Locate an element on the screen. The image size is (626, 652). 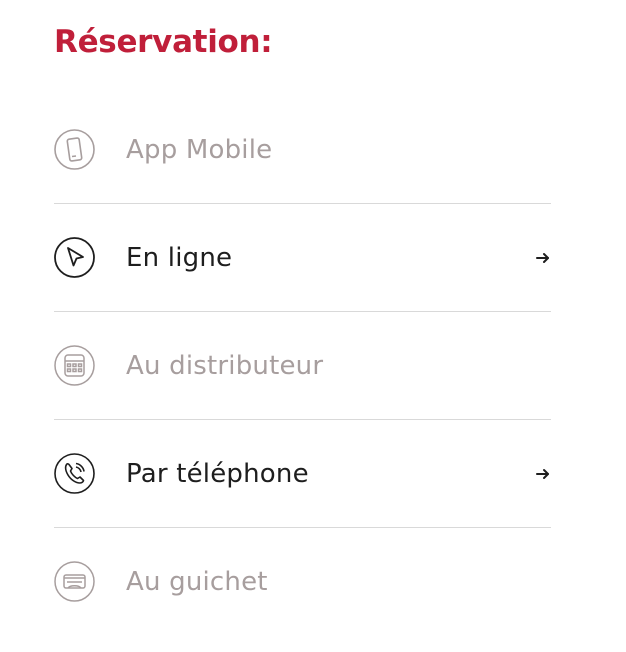
ticket-counter-icon is located at coordinates (74, 581).